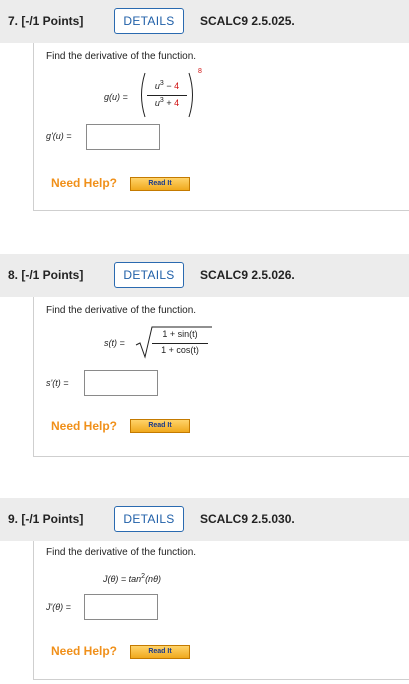 The image size is (409, 684). I want to click on question-code: SCALC9 2.5.025., so click(247, 21).